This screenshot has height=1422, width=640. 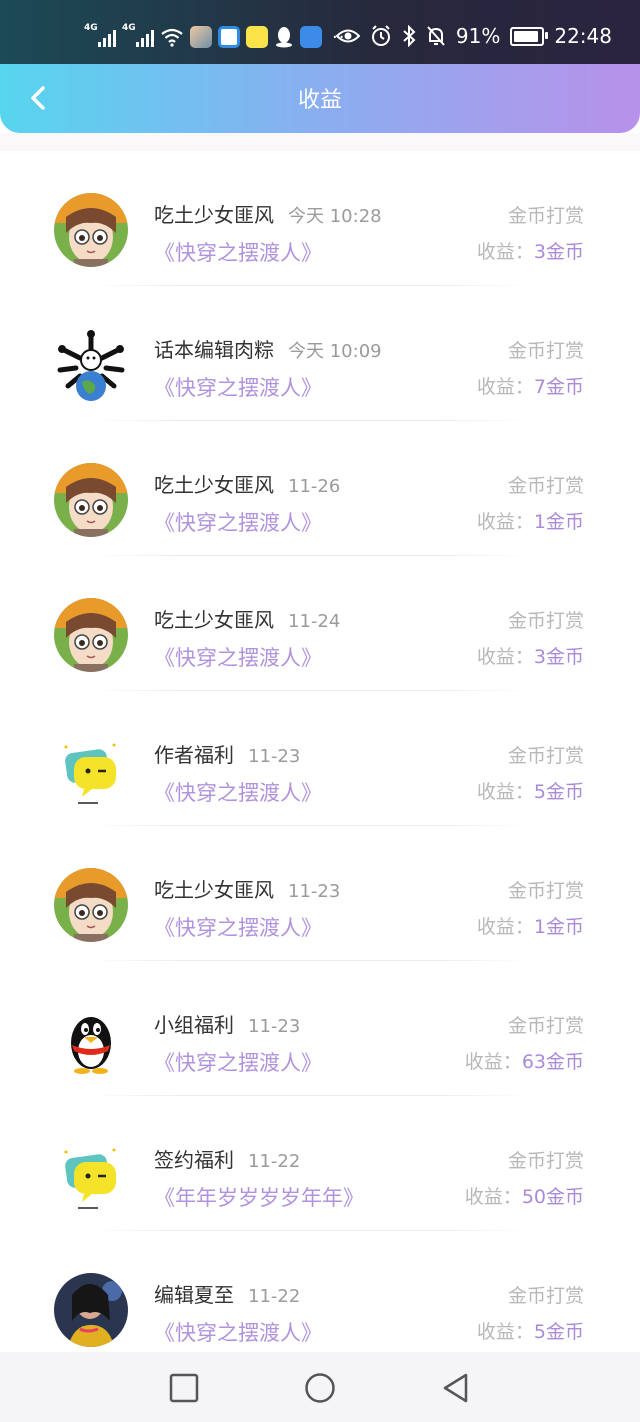 What do you see at coordinates (214, 350) in the screenshot?
I see `sender-name: 话本编辑肉粽` at bounding box center [214, 350].